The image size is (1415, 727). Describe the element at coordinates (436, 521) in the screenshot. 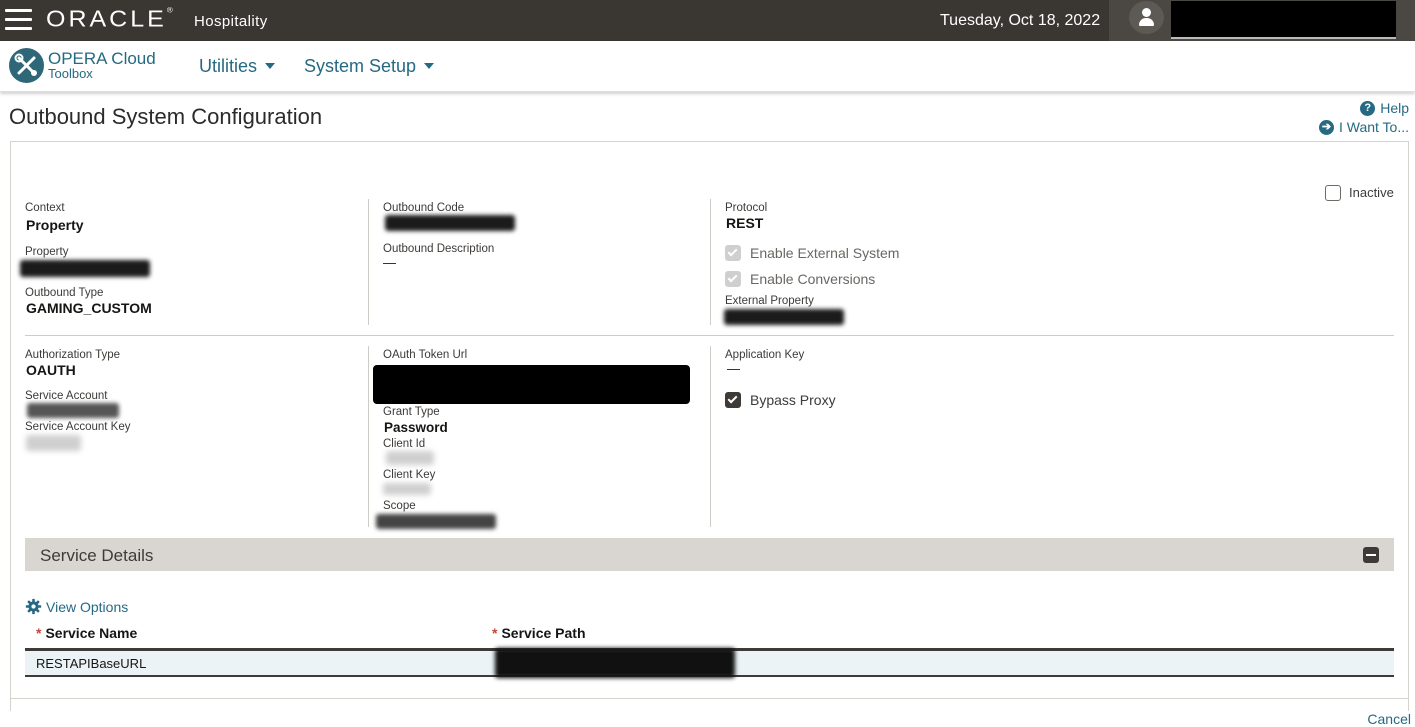

I see `scope-value-redacted` at that location.